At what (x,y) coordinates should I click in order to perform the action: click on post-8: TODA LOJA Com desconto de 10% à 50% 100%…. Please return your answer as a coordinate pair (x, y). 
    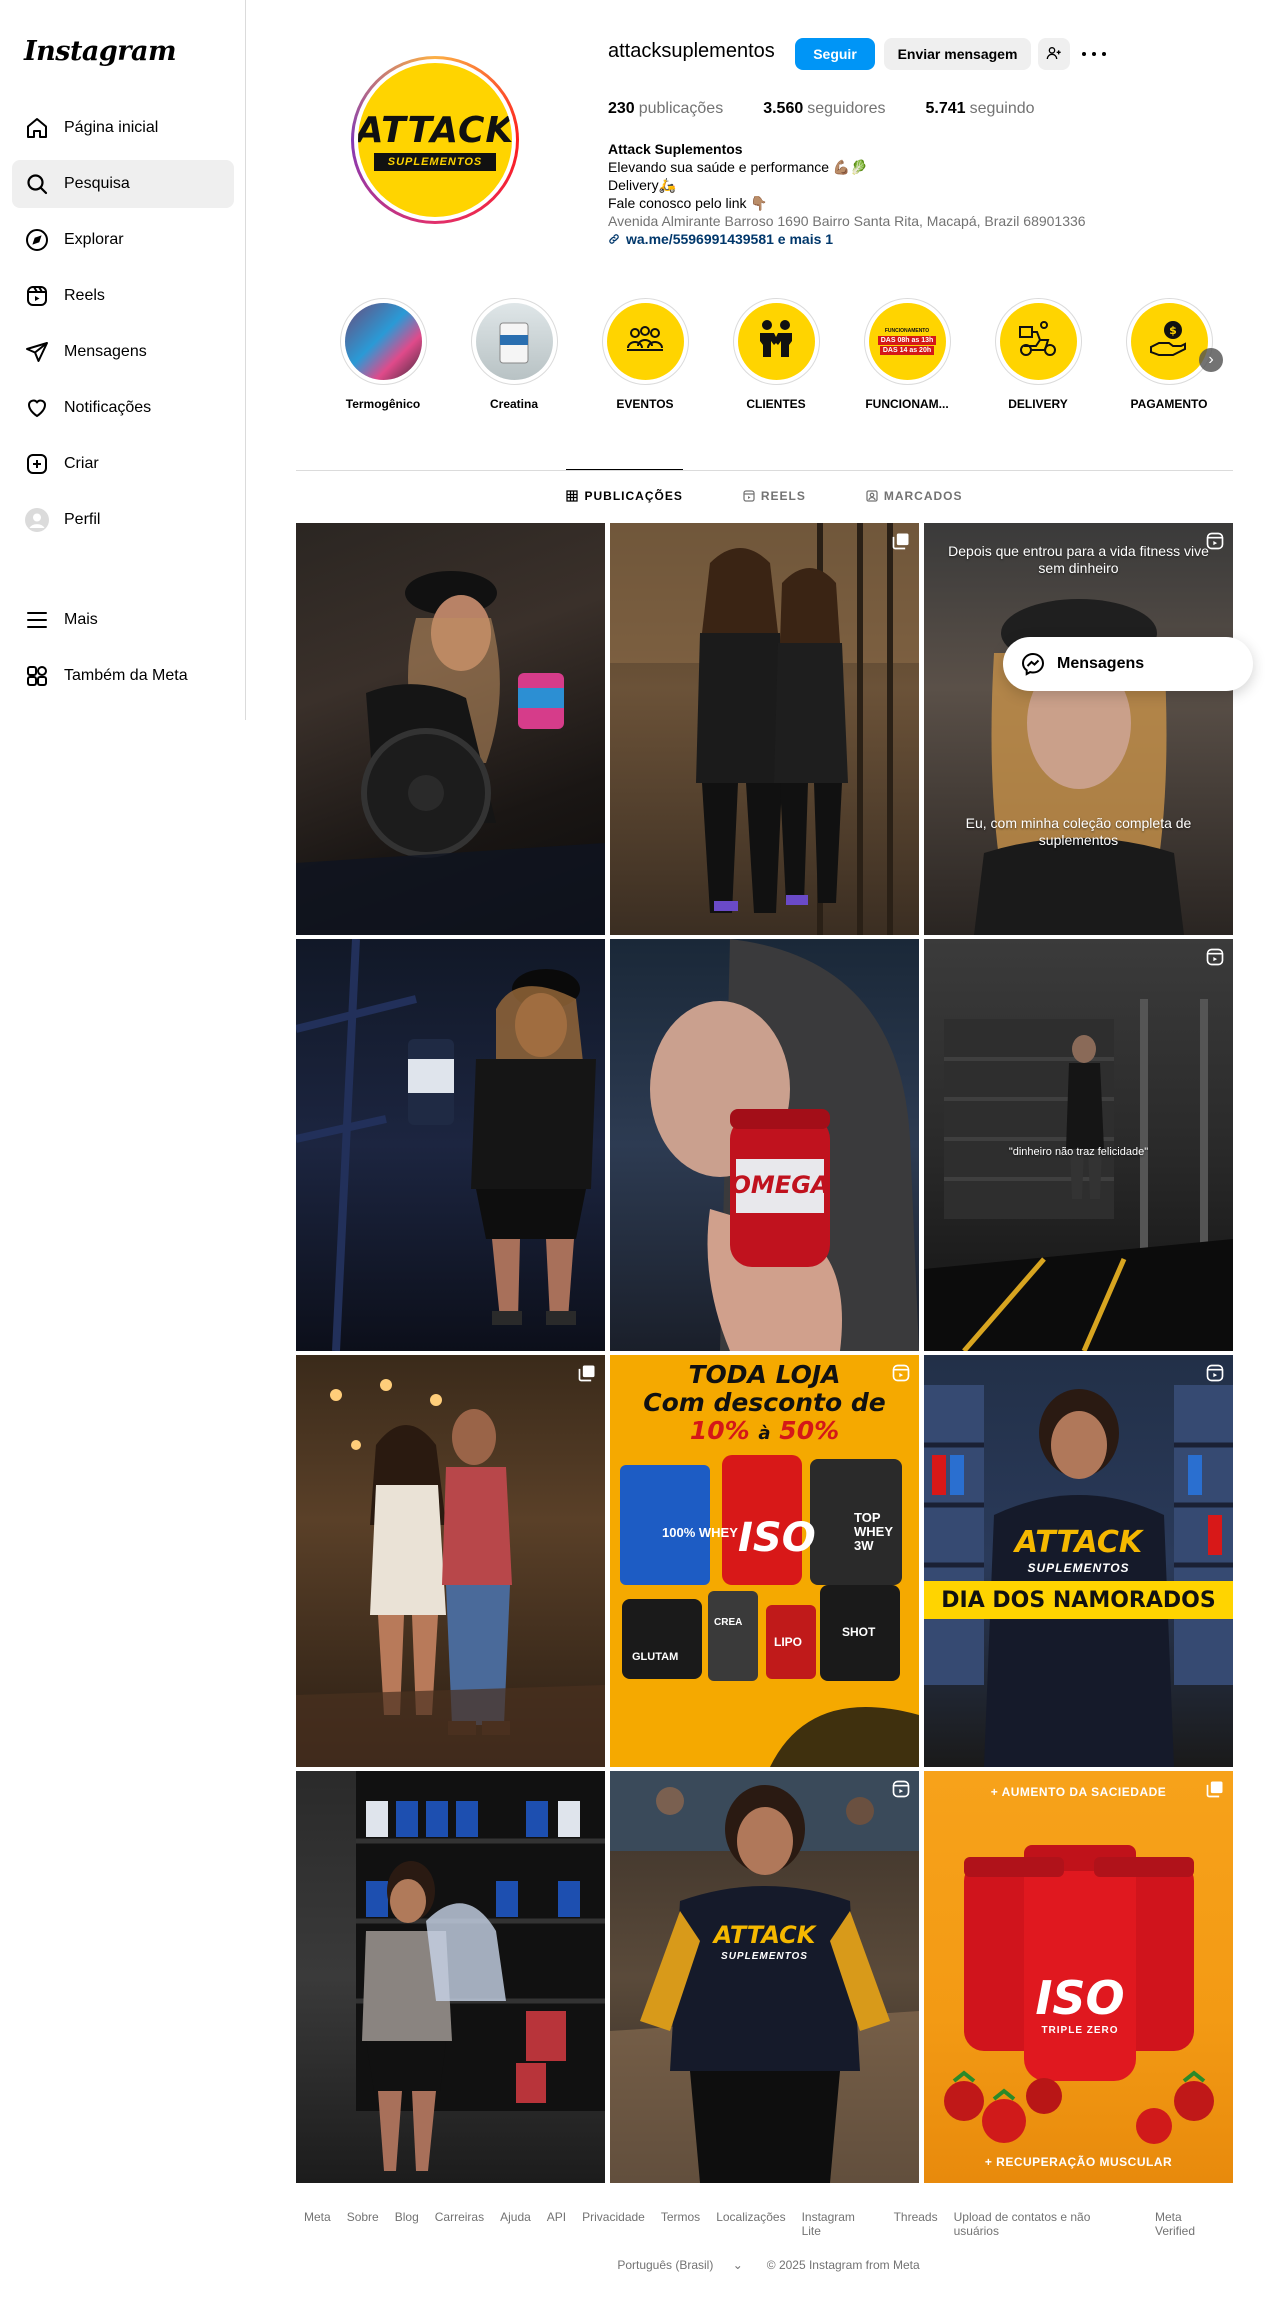
    Looking at the image, I should click on (764, 1561).